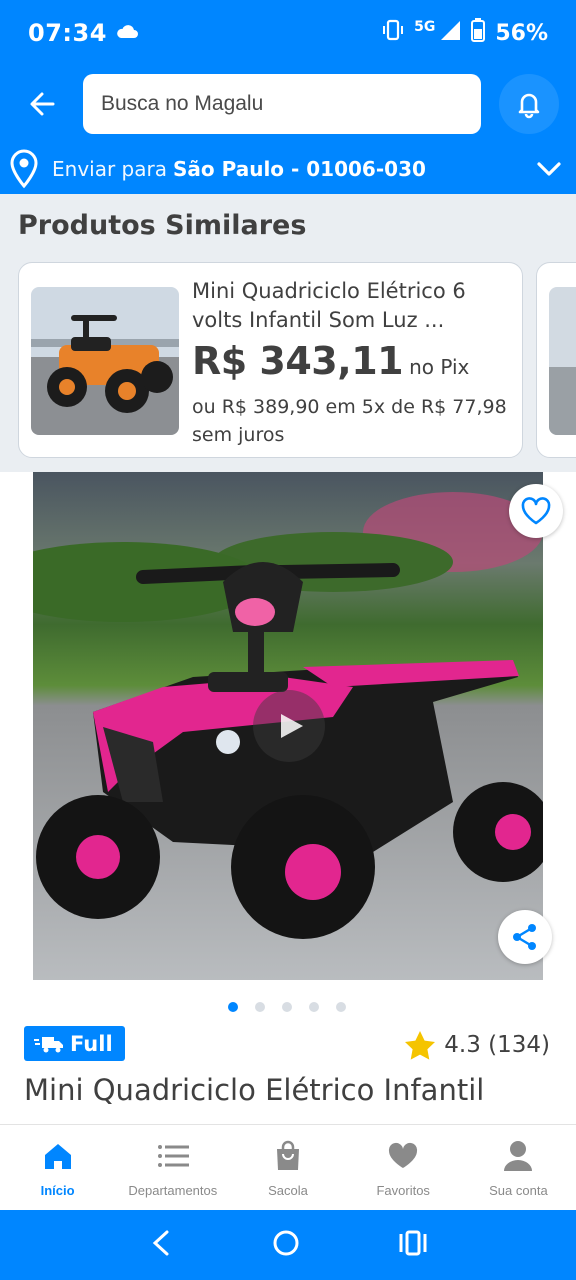  What do you see at coordinates (518, 1190) in the screenshot?
I see `tab-label: Sua conta` at bounding box center [518, 1190].